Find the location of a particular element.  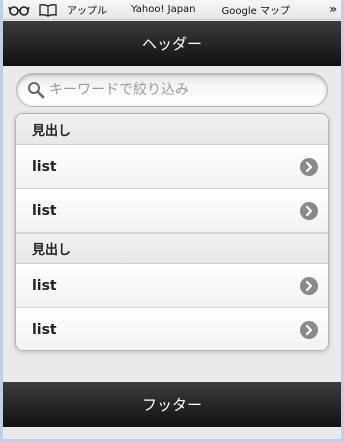

page-bottom is located at coordinates (172, 433).